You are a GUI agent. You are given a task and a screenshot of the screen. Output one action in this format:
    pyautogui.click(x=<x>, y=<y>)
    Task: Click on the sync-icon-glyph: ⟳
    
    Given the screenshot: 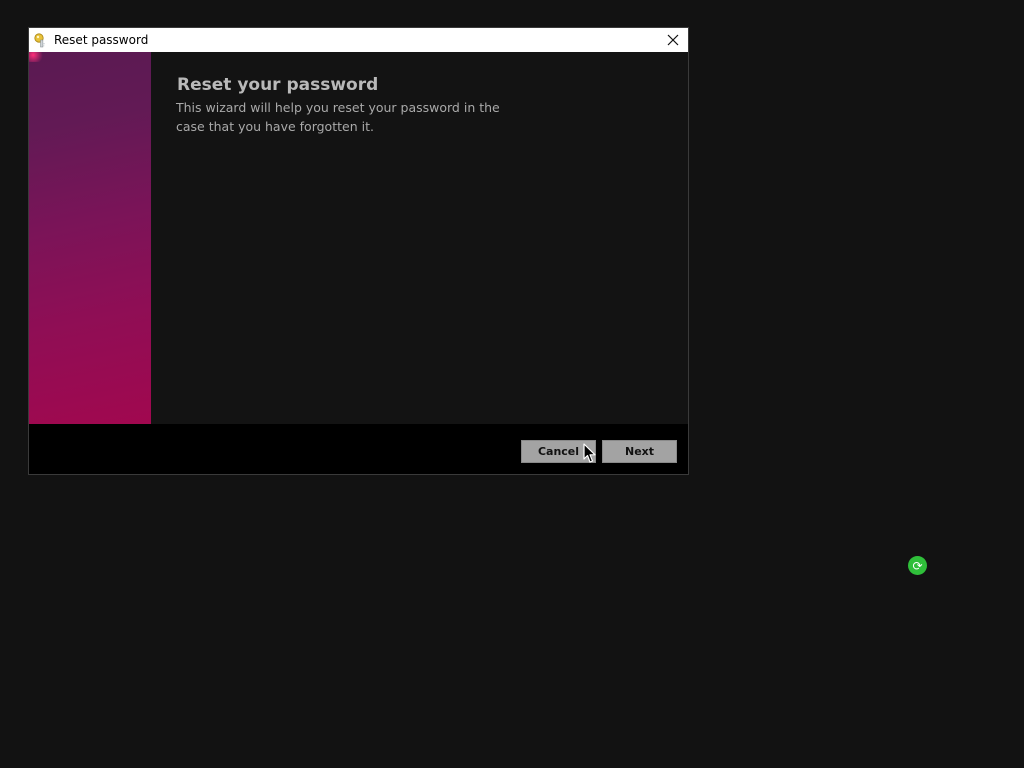 What is the action you would take?
    pyautogui.click(x=917, y=565)
    